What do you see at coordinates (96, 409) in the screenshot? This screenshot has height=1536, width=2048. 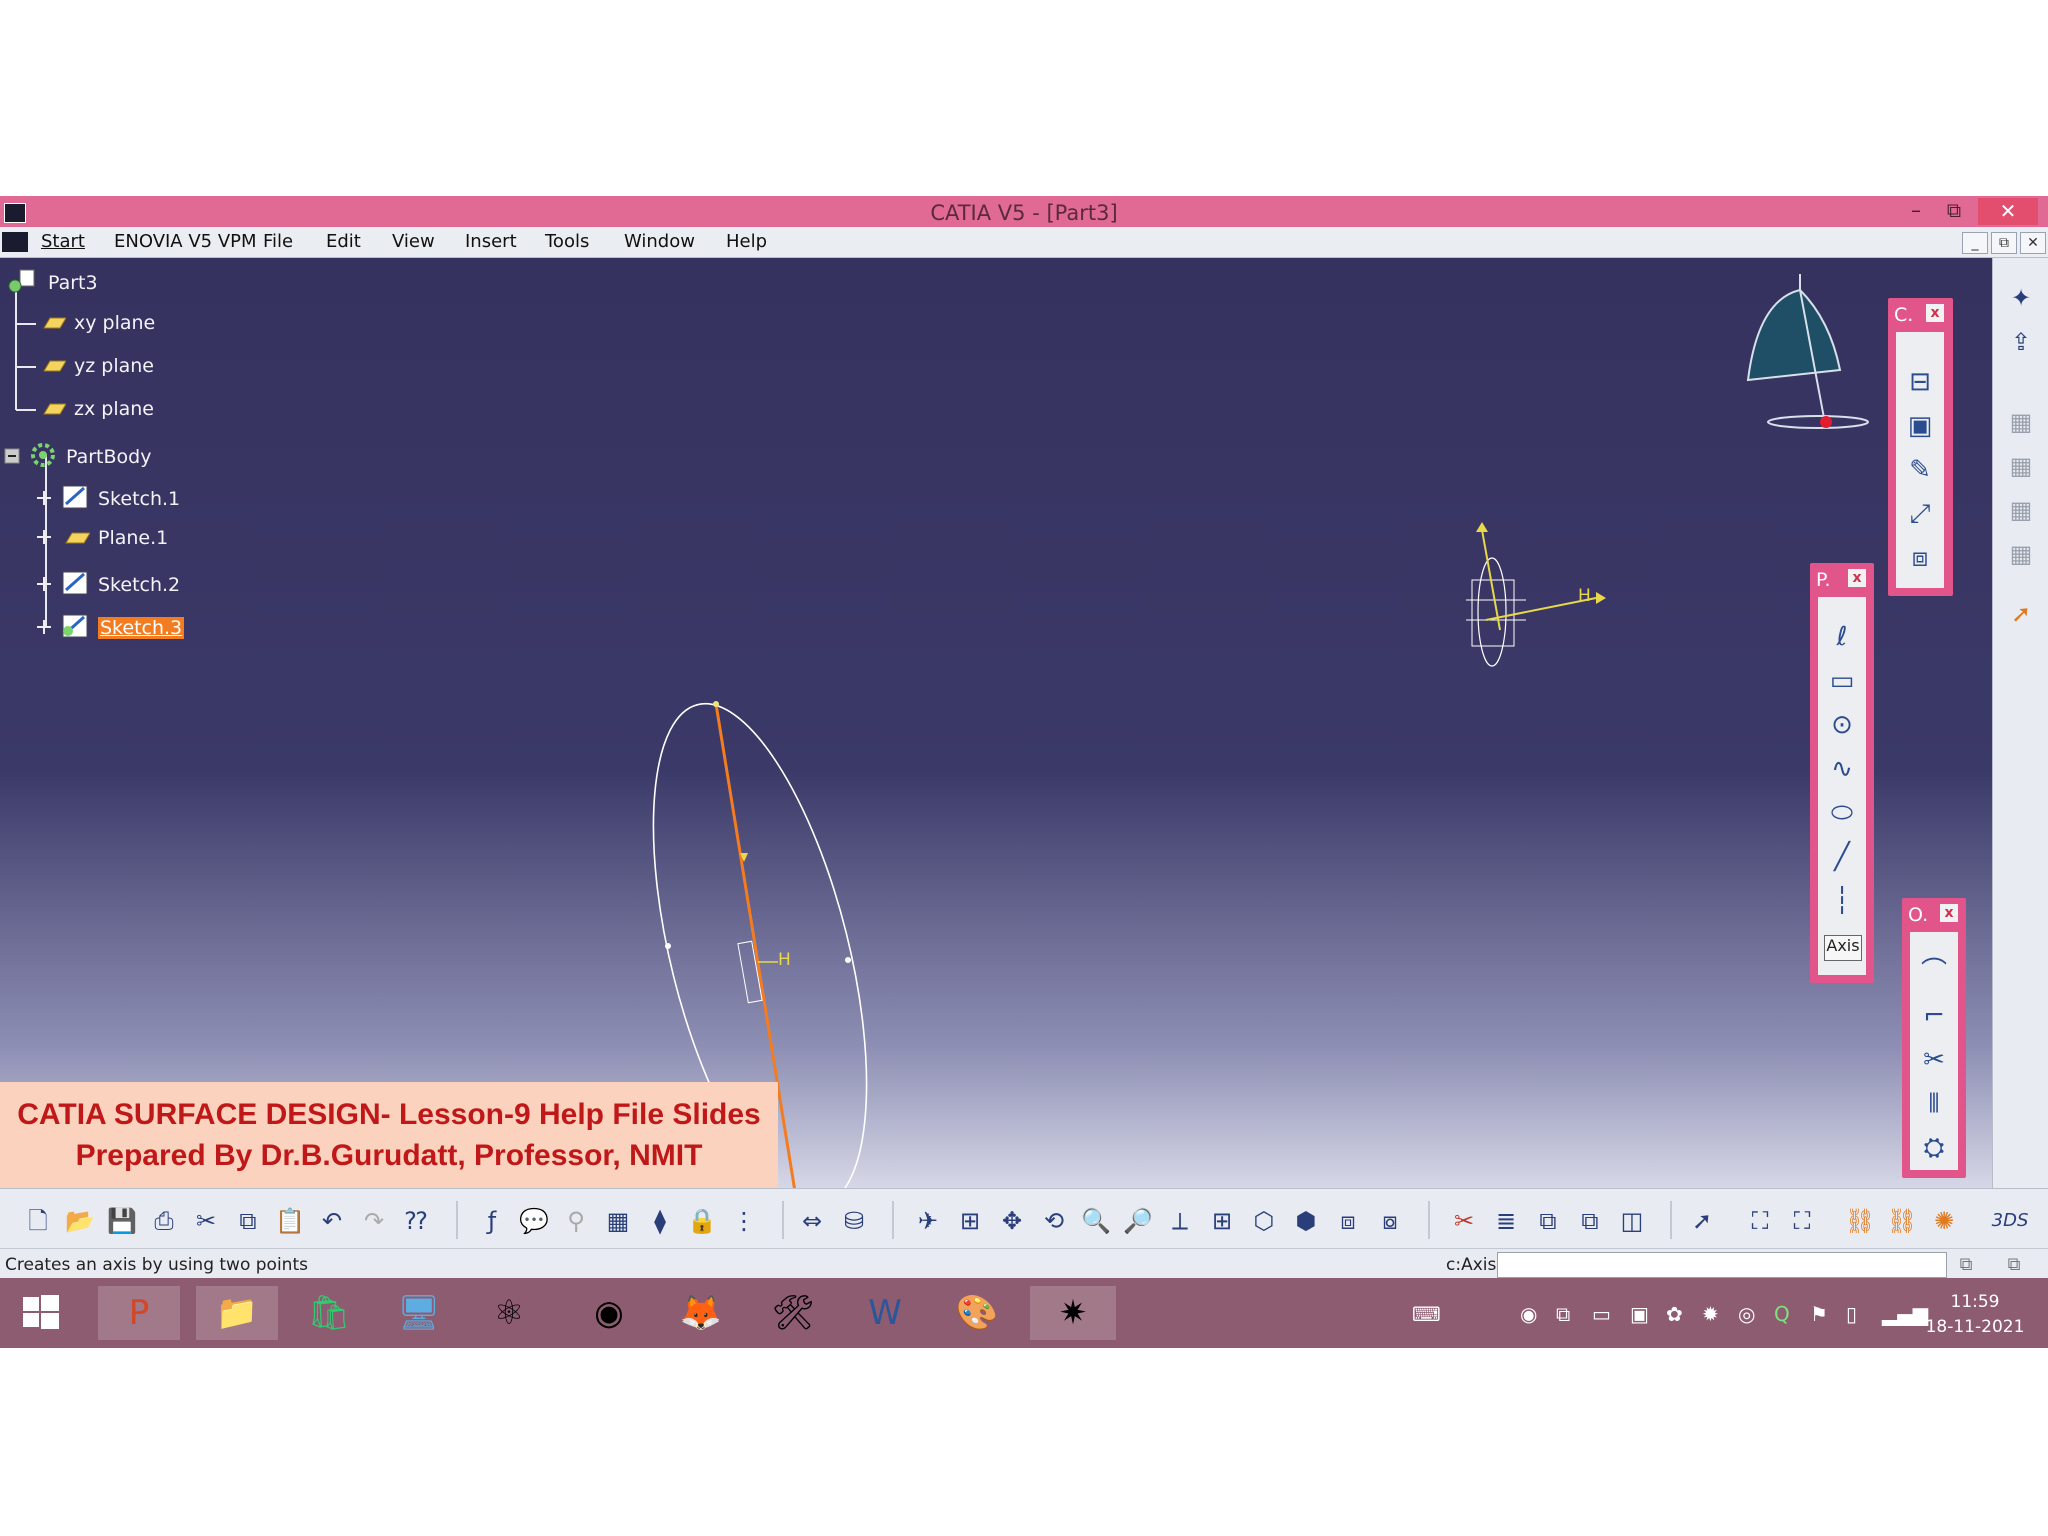 I see `tree-node-zx-plane: zx plane` at bounding box center [96, 409].